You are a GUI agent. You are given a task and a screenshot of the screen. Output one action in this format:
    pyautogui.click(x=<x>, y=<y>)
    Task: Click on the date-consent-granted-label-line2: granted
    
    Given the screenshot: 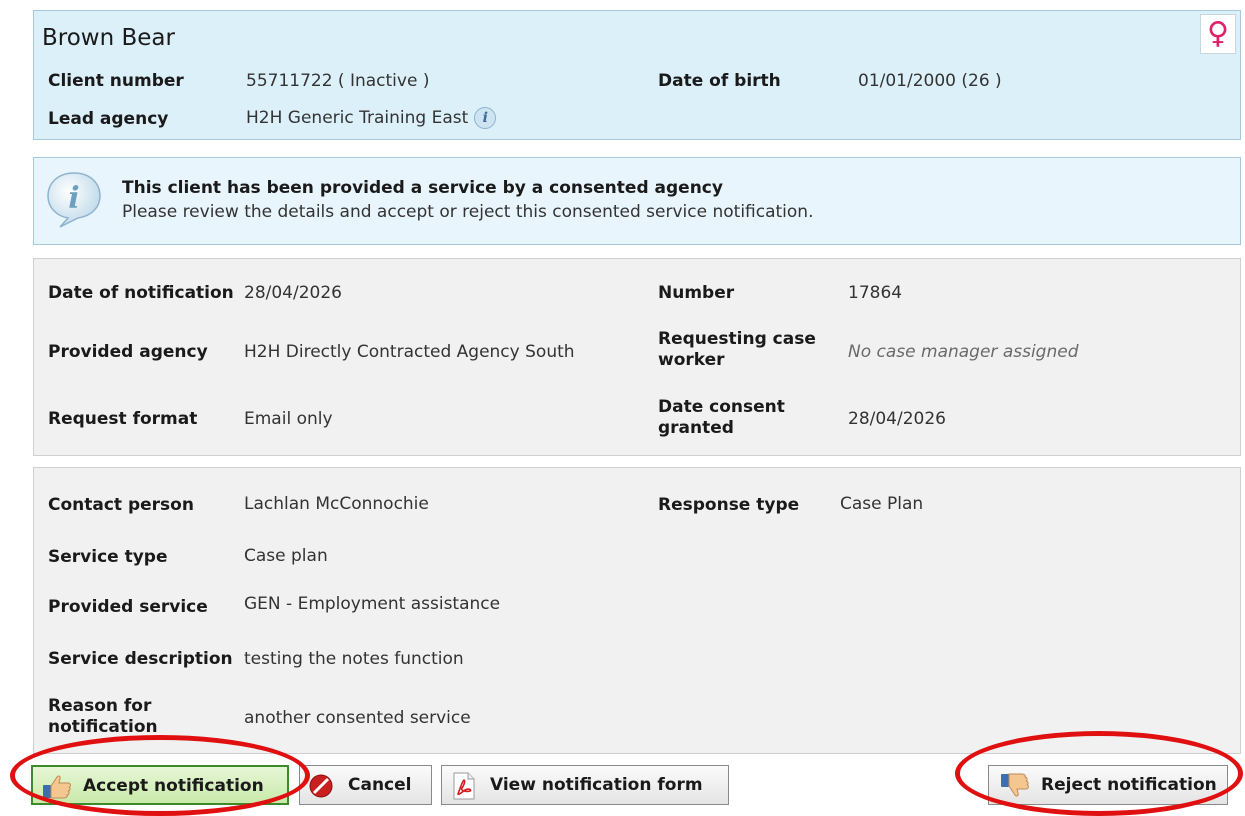 What is the action you would take?
    pyautogui.click(x=696, y=428)
    